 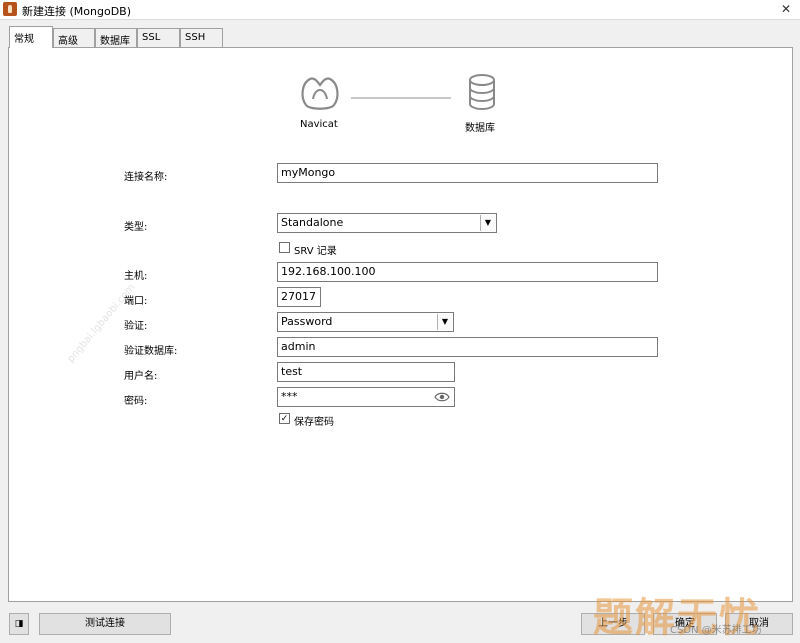 What do you see at coordinates (299, 297) in the screenshot?
I see `port-input: 27017` at bounding box center [299, 297].